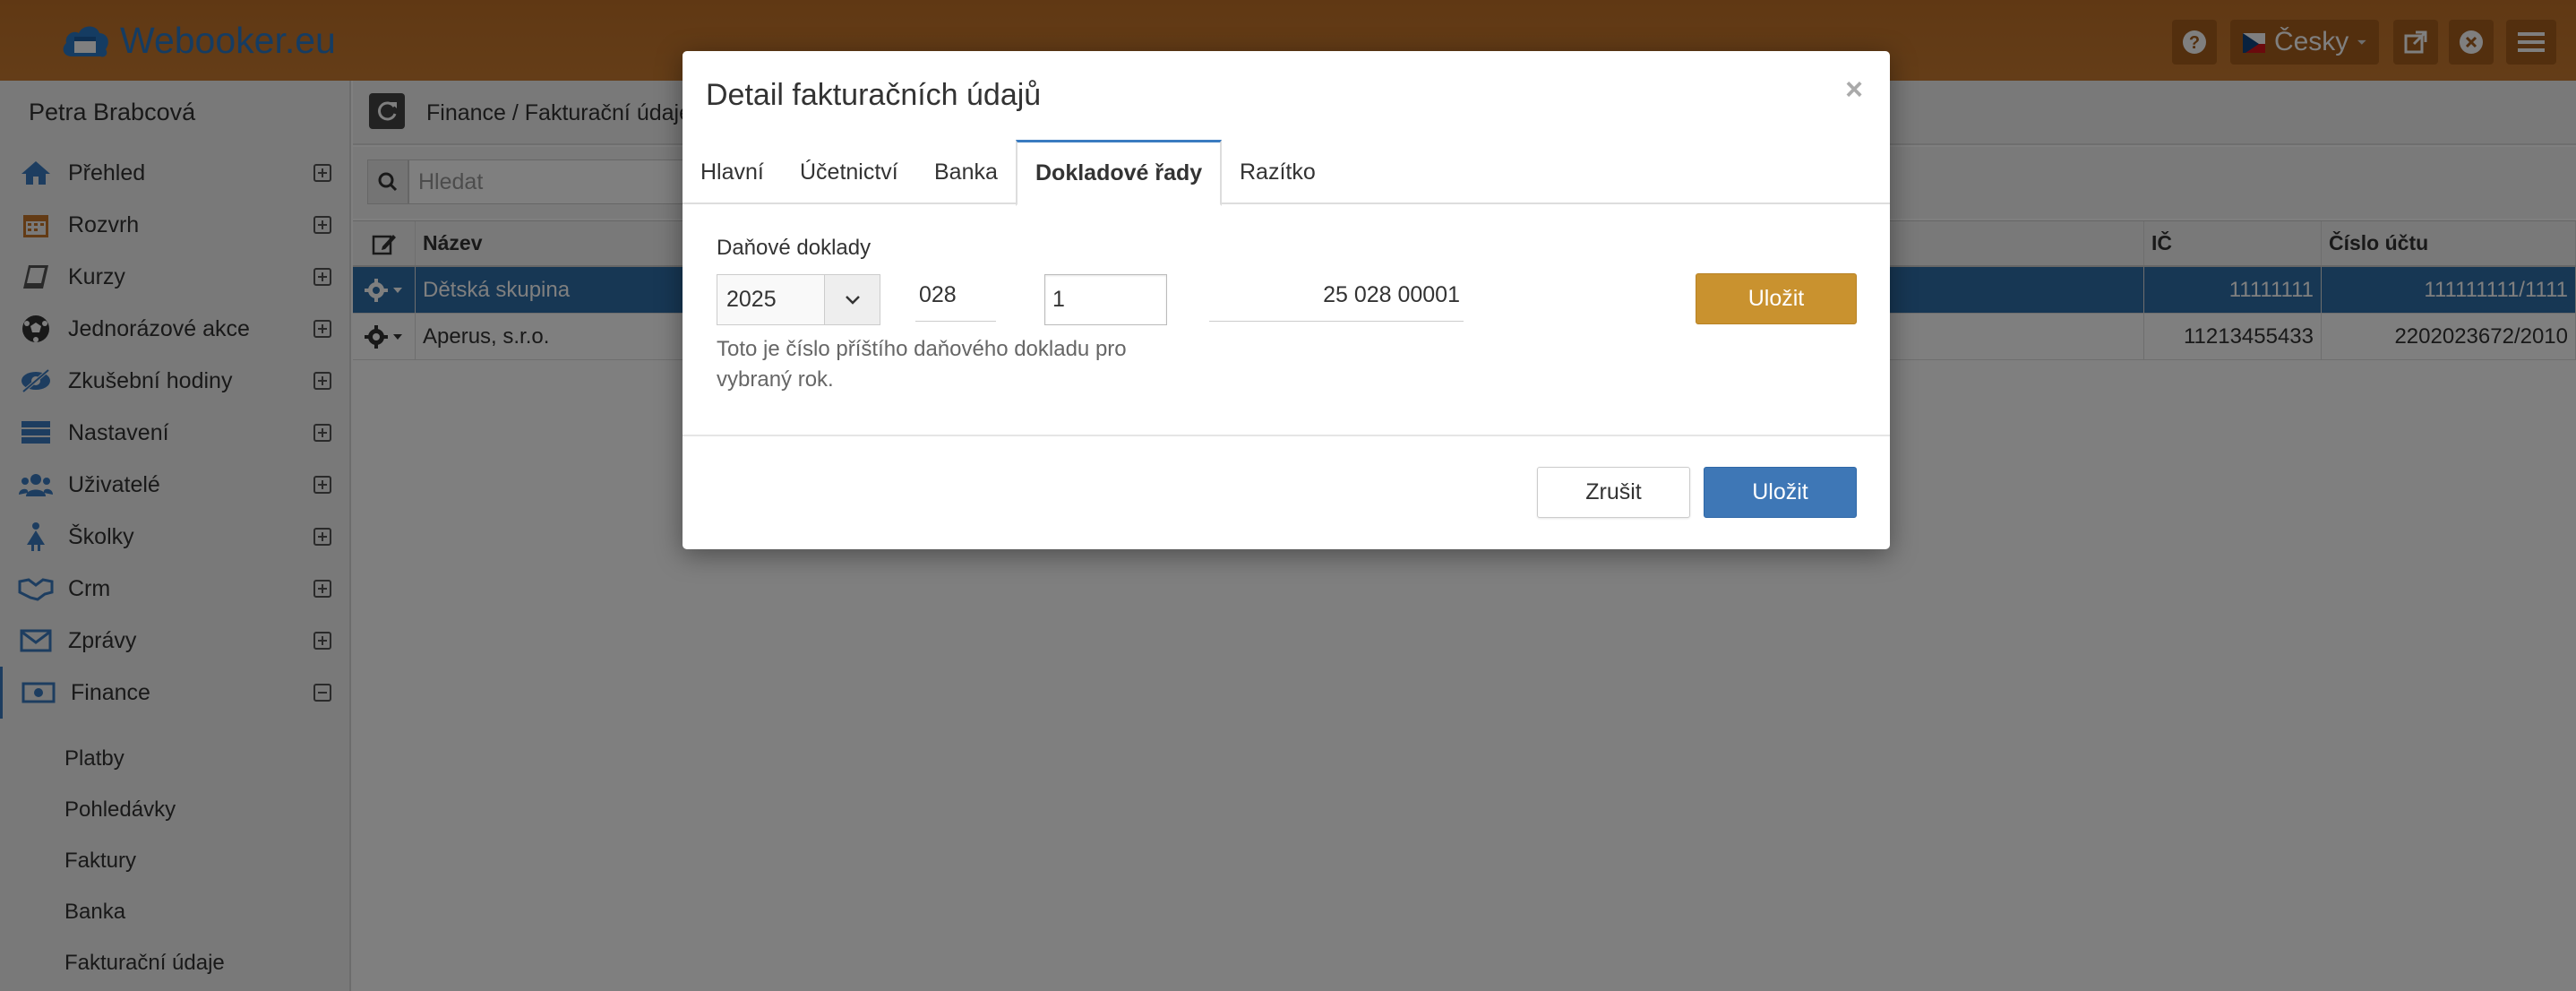 Image resolution: width=2576 pixels, height=991 pixels. What do you see at coordinates (1854, 90) in the screenshot?
I see `close-icon: ×` at bounding box center [1854, 90].